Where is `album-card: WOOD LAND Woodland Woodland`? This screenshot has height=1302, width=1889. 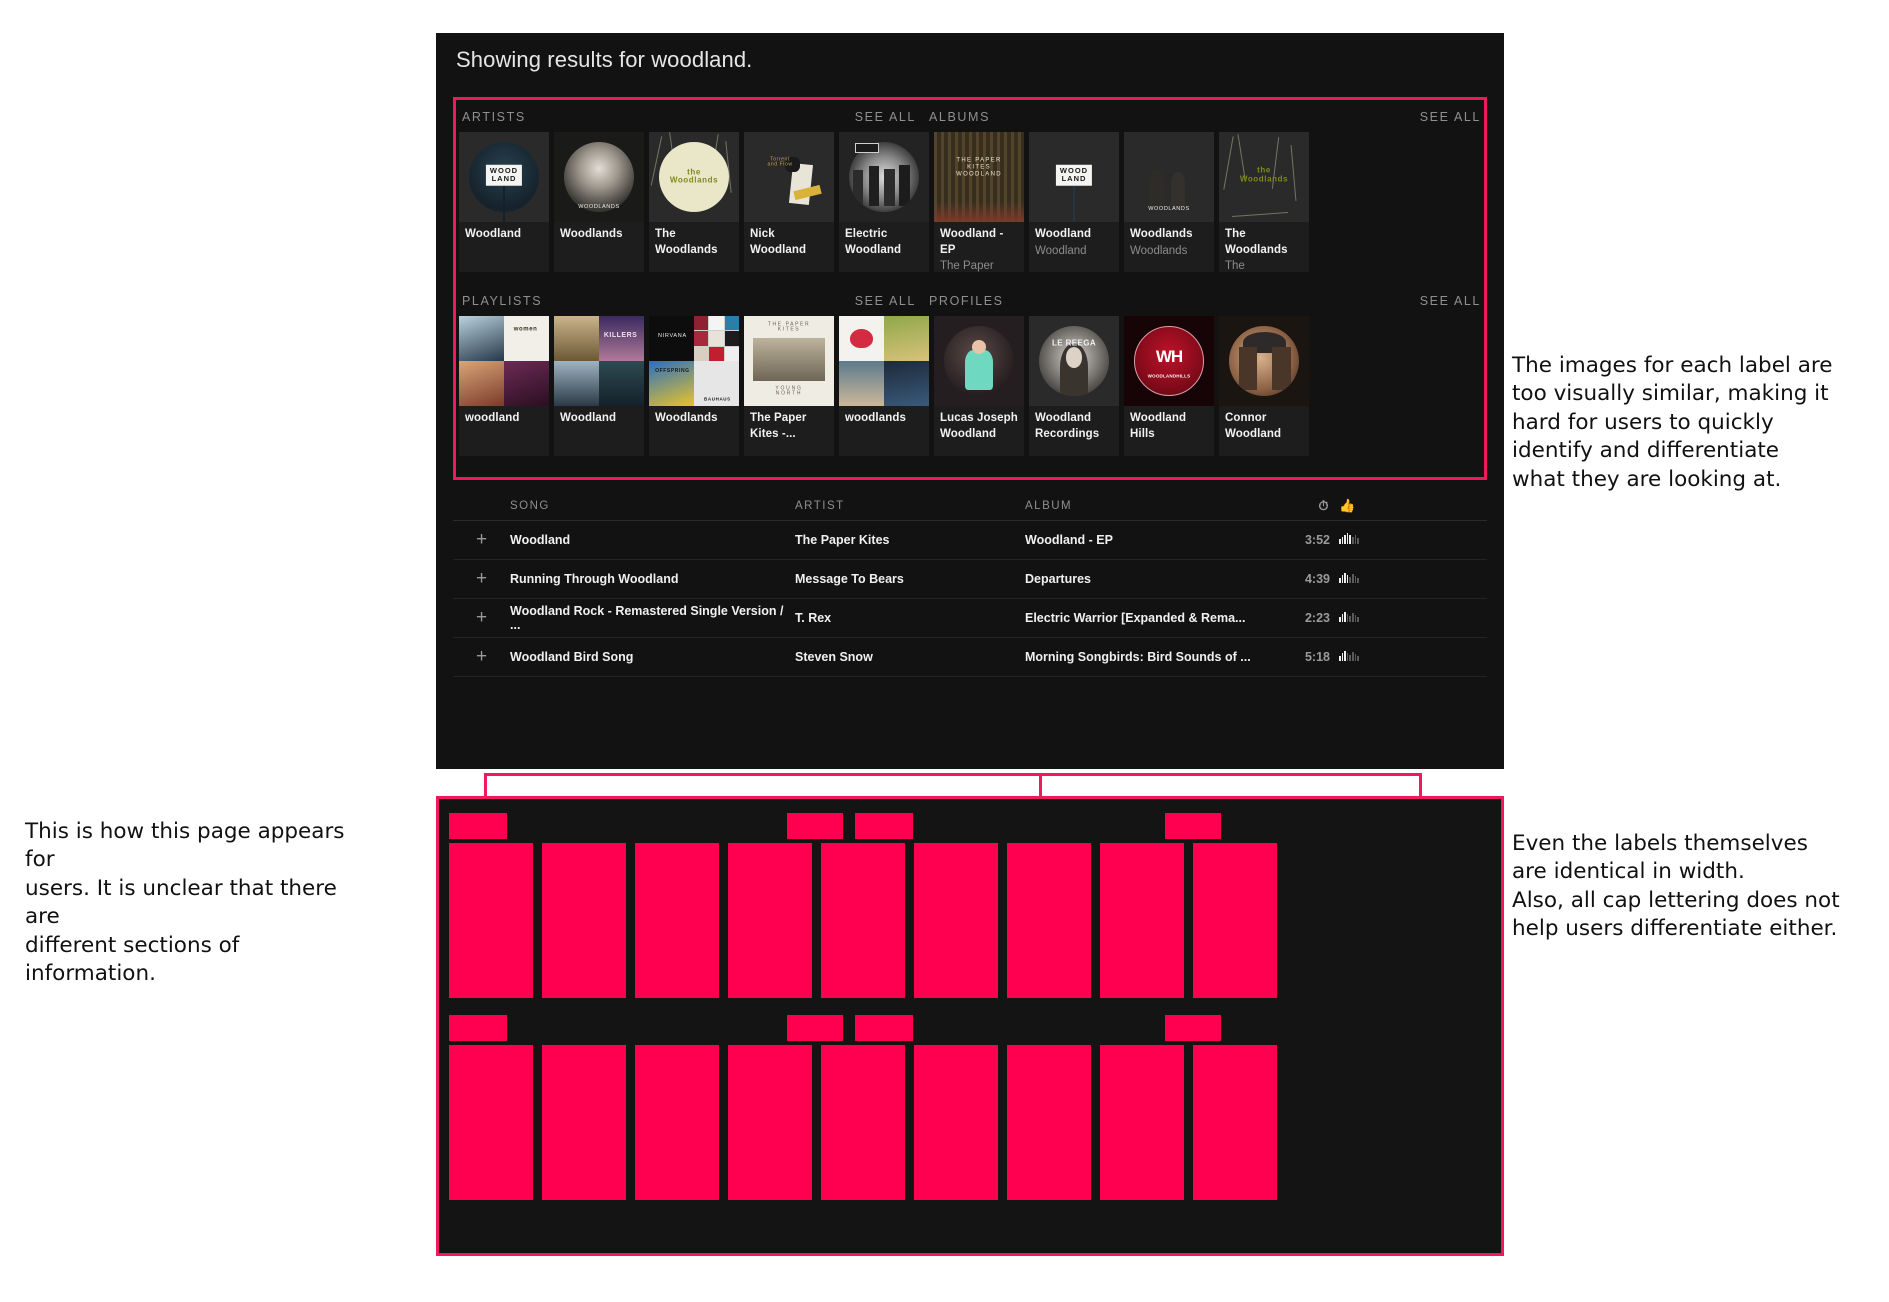
album-card: WOOD LAND Woodland Woodland is located at coordinates (1074, 202).